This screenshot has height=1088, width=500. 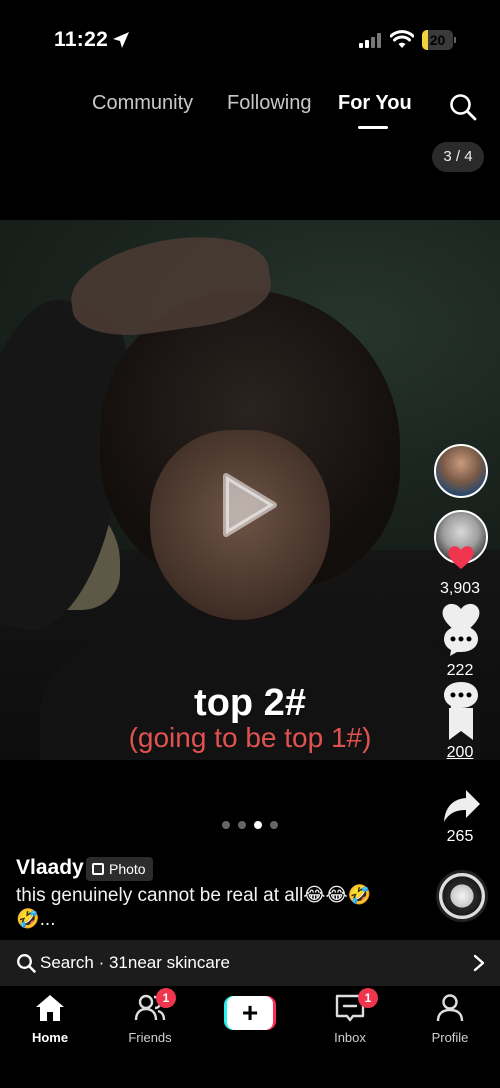 I want to click on nav-home: Home, so click(x=50, y=1020).